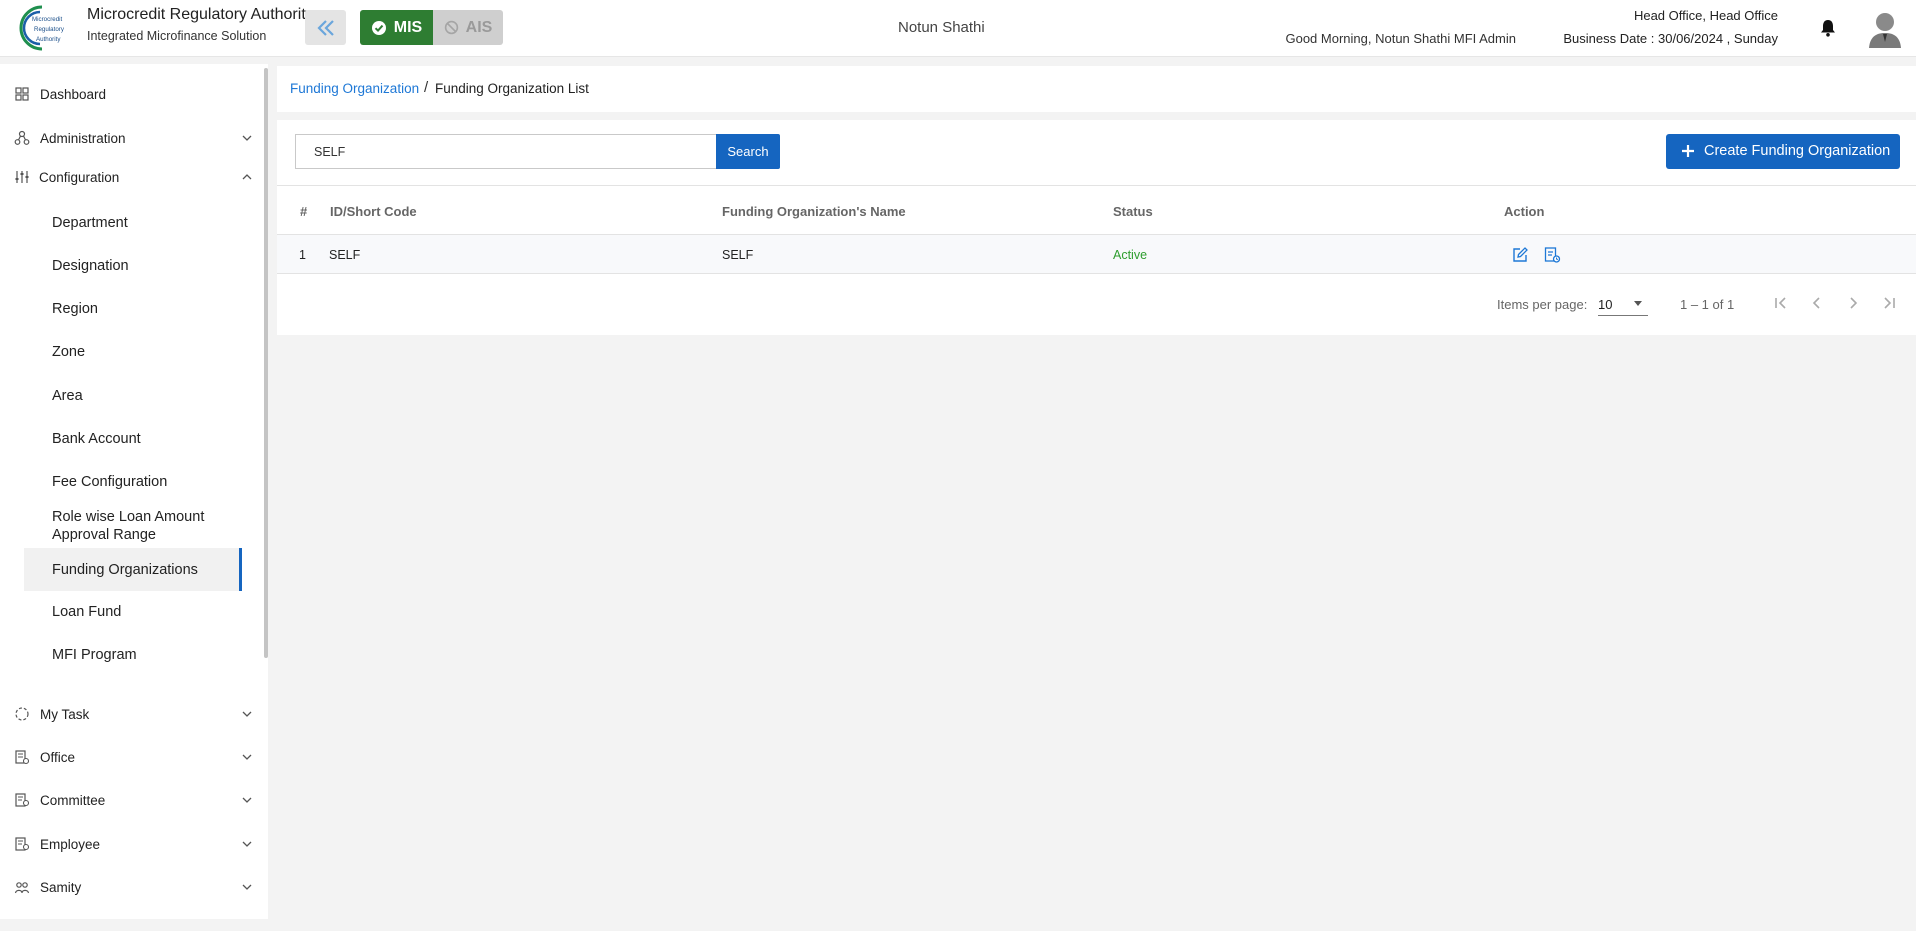  I want to click on plus-icon, so click(1688, 151).